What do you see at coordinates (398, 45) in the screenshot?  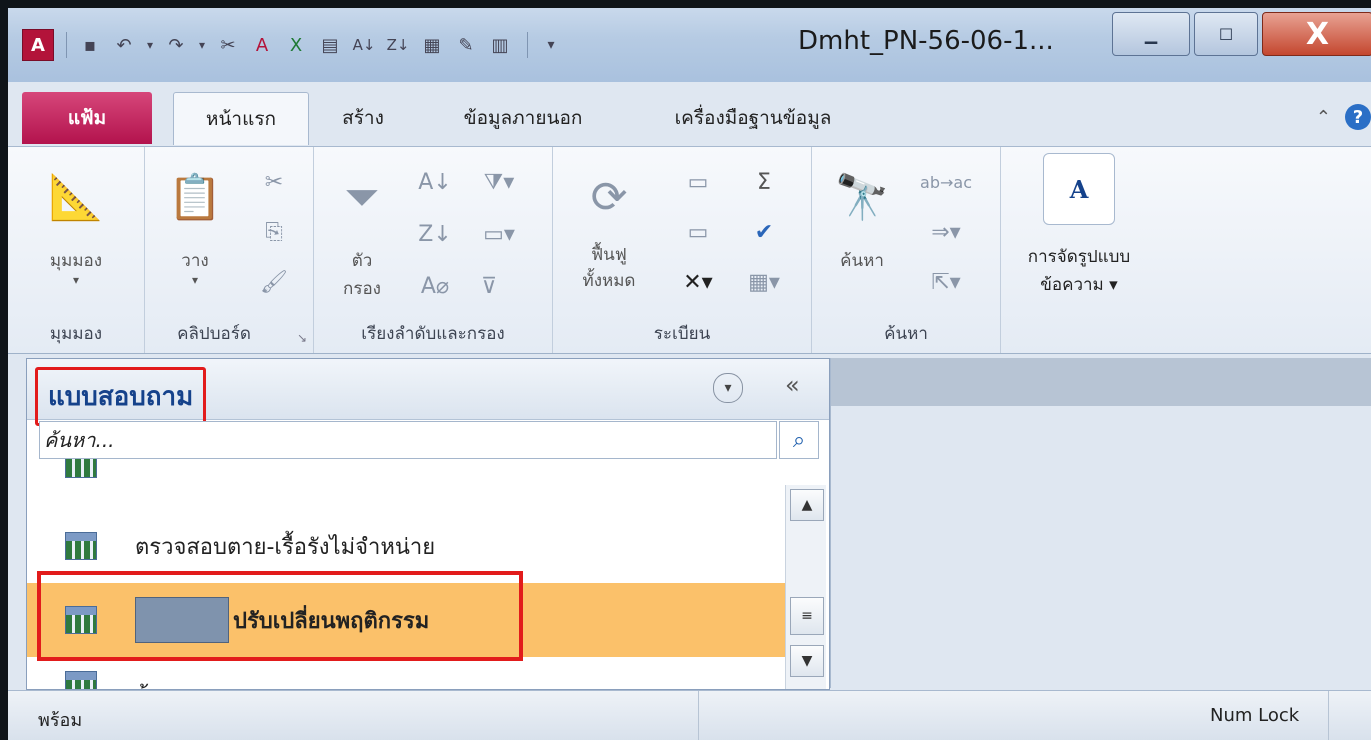 I see `sort-desc-icon: Z↓` at bounding box center [398, 45].